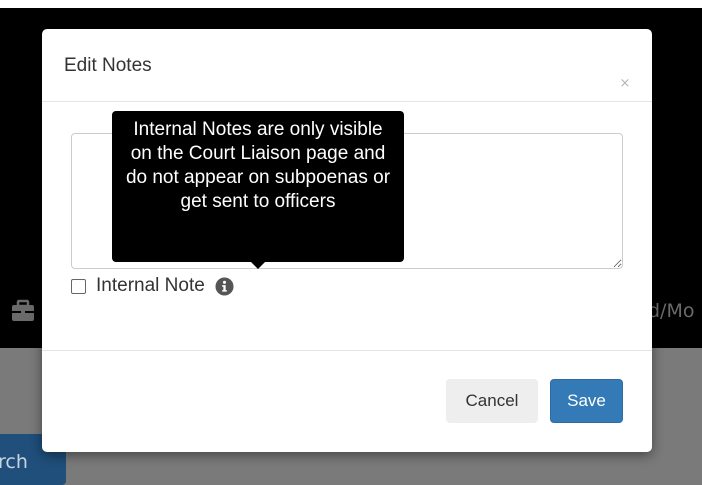  I want to click on cancel-button: Cancel, so click(492, 401).